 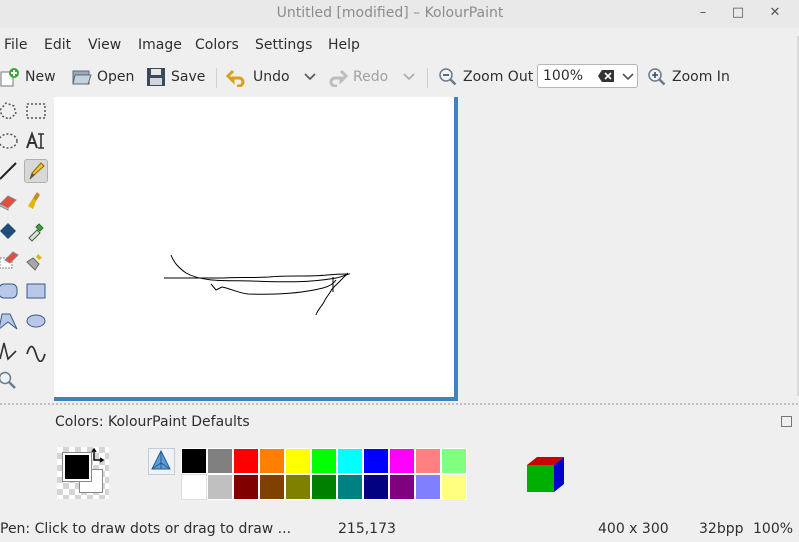 I want to click on eraser-tool, so click(x=10, y=201).